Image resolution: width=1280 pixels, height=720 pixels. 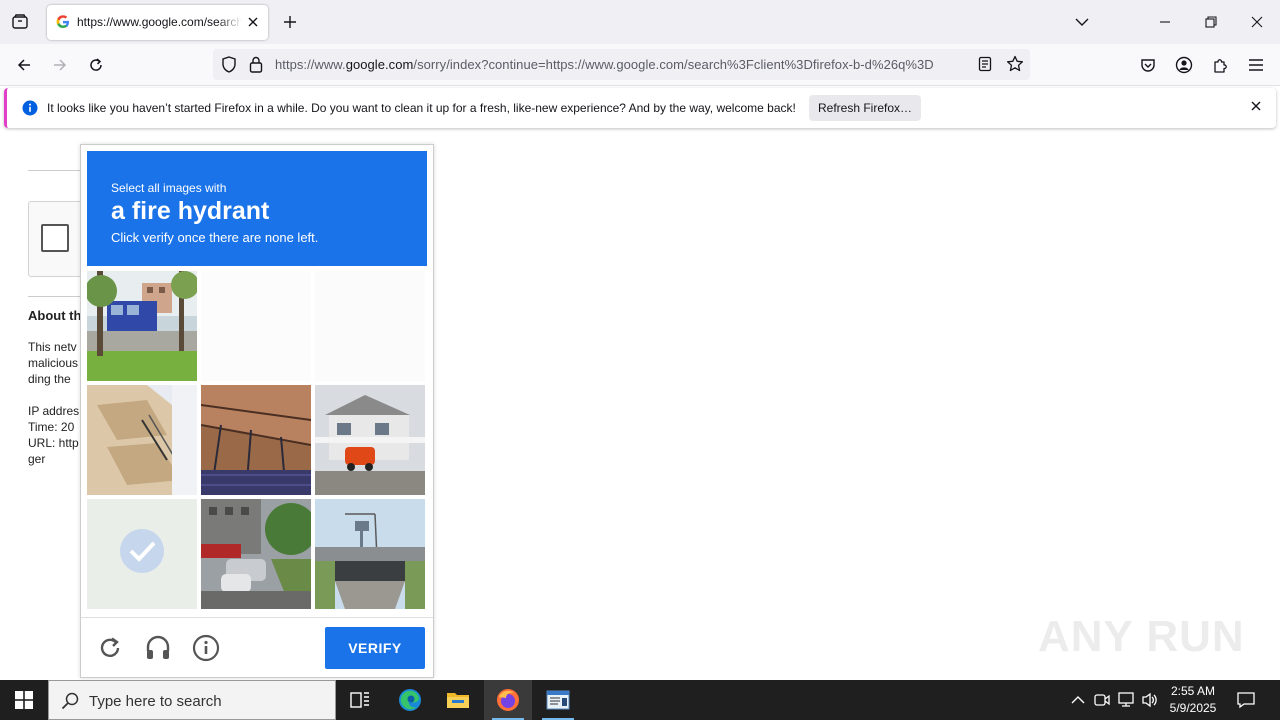 I want to click on volume-speaker-icon, so click(x=1150, y=700).